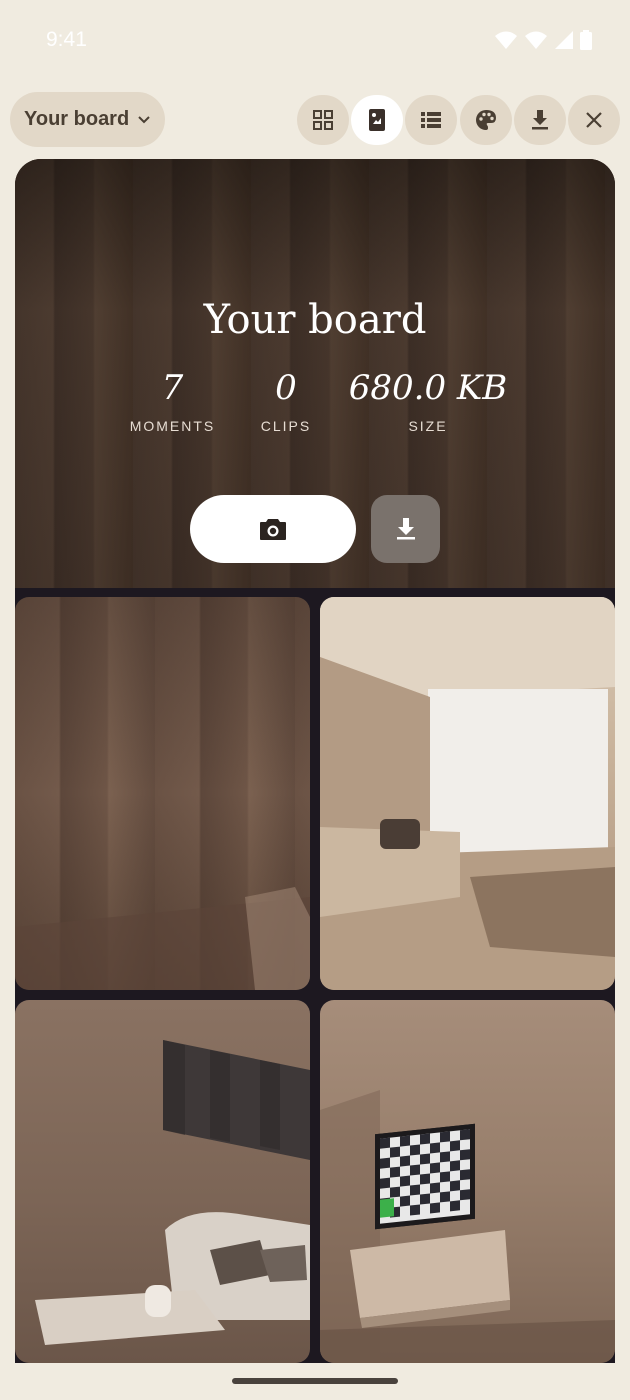 This screenshot has width=630, height=1400. I want to click on stat-clips-label: CLIPS, so click(286, 426).